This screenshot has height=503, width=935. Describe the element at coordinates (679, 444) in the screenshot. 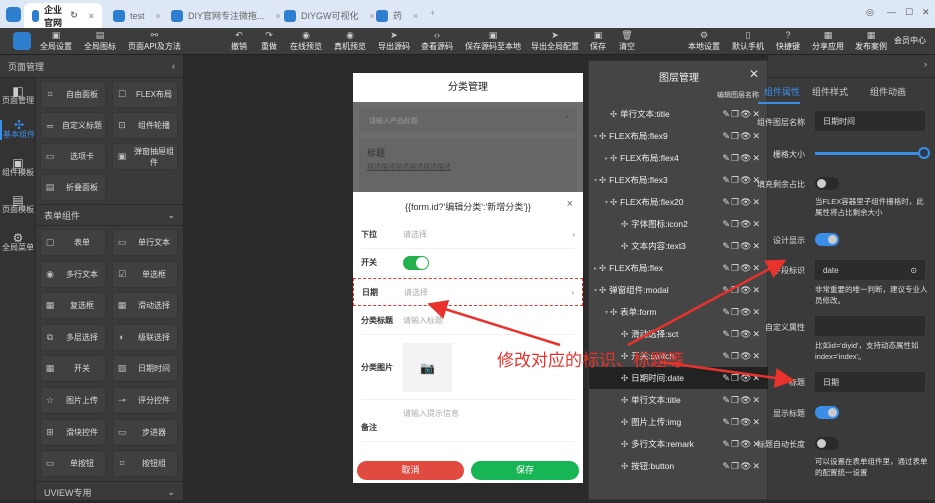

I see `layer-item: ✣ 多行文本:remark ✎❐👁✕` at that location.